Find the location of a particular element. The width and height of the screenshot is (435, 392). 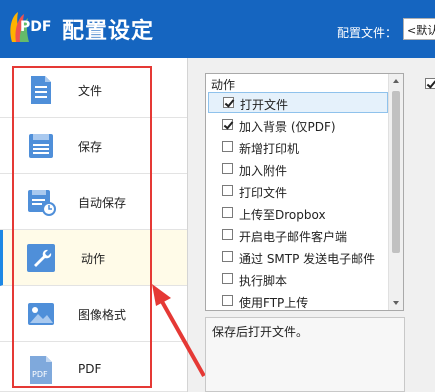

action-description: 保存后打开文件。 is located at coordinates (260, 332).